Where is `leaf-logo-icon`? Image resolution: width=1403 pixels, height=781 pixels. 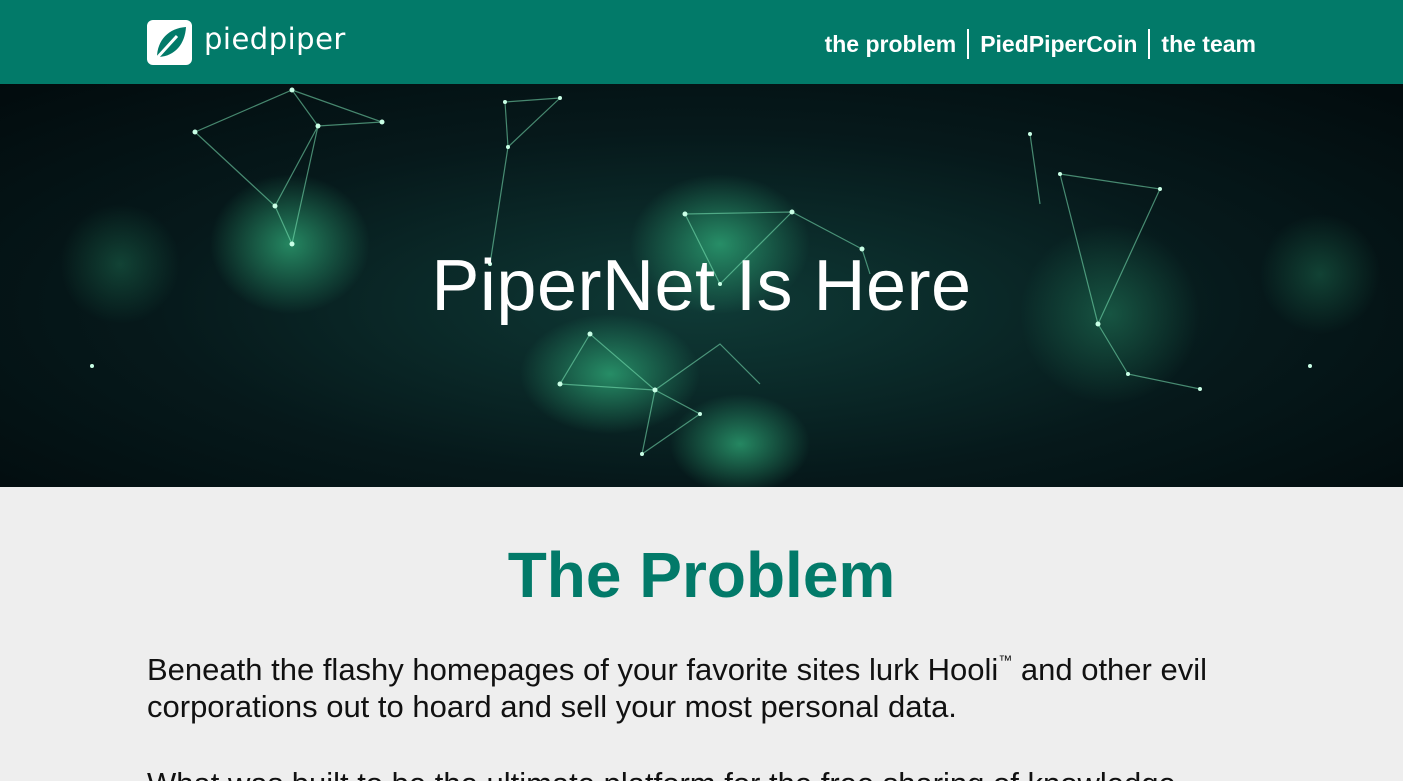 leaf-logo-icon is located at coordinates (169, 42).